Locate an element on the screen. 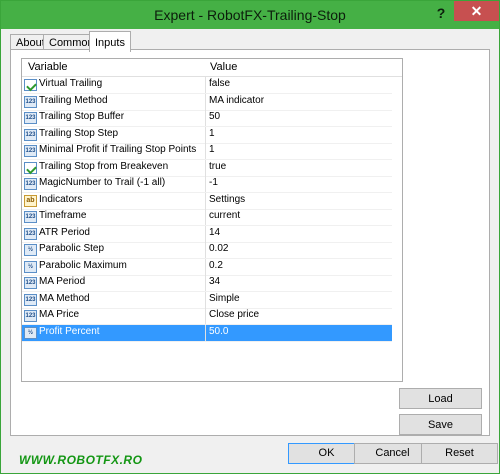 The image size is (500, 474). variable-name: Trailing Stop Step is located at coordinates (79, 133).